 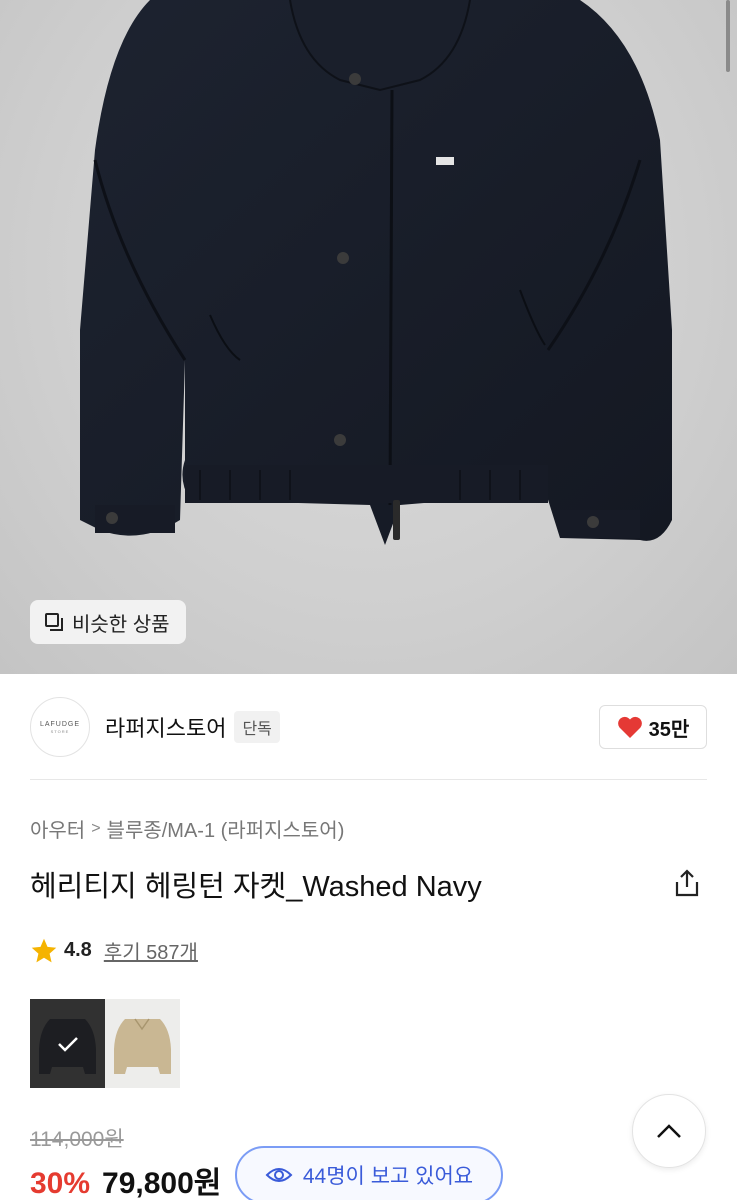 I want to click on sale-price: 79,800원, so click(x=162, y=1183).